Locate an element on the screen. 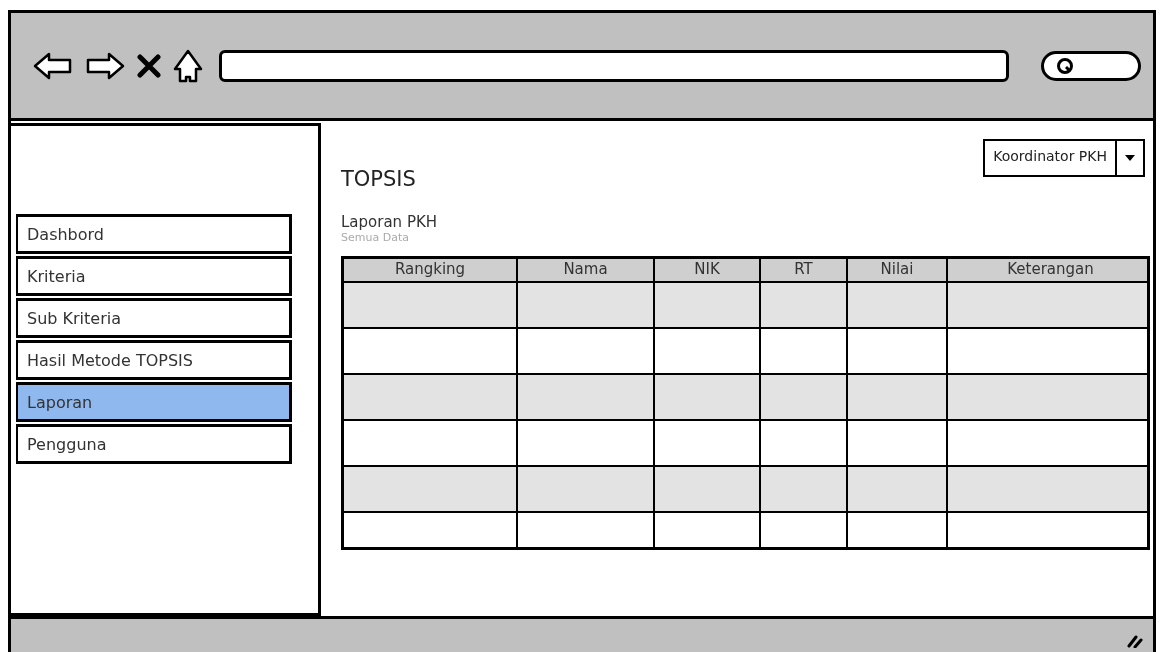  home-icon is located at coordinates (188, 65).